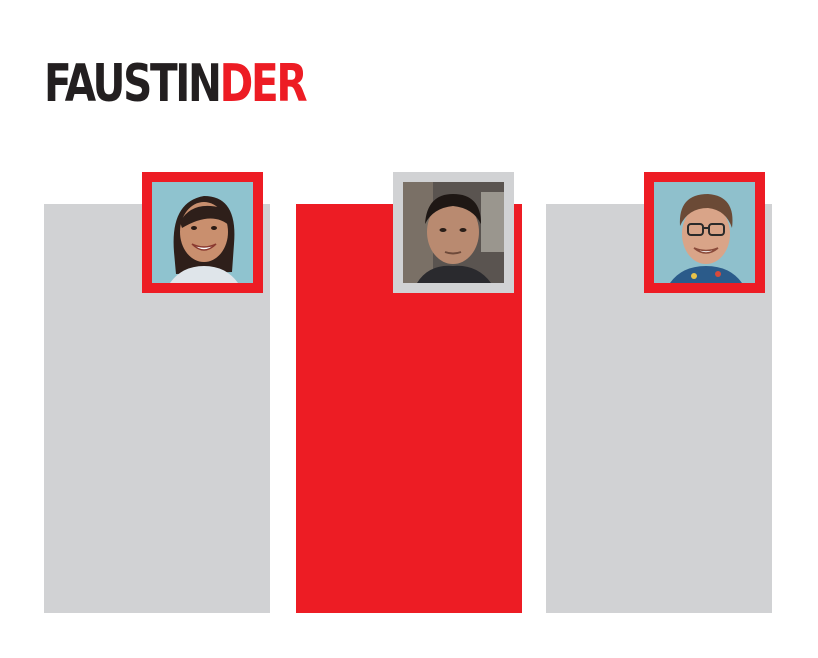 The height and width of the screenshot is (658, 818). I want to click on app-logo: FAUSTIN DER, so click(176, 79).